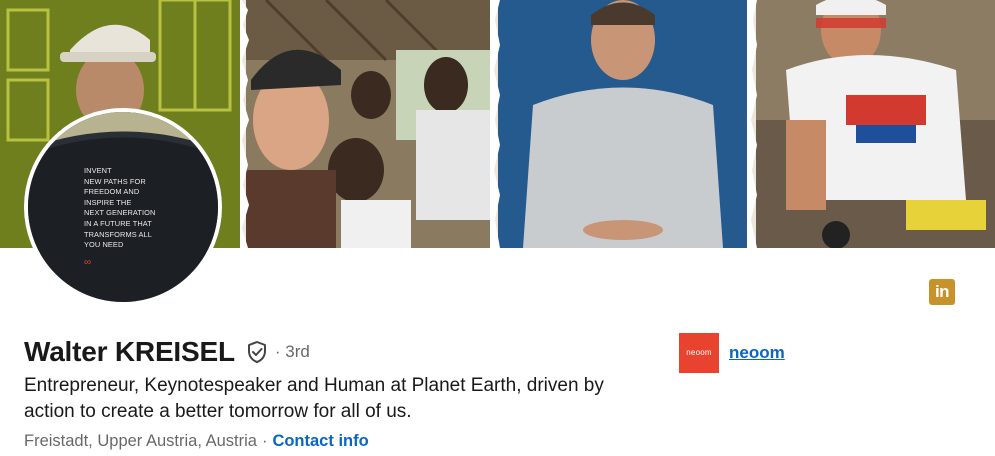 The width and height of the screenshot is (995, 456). Describe the element at coordinates (88, 262) in the screenshot. I see `shirt-logo: ∞` at that location.